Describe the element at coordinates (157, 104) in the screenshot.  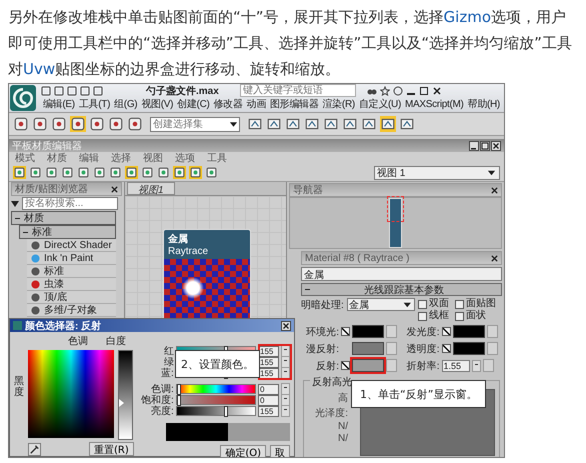
I see `menu-item: 视图(V)` at that location.